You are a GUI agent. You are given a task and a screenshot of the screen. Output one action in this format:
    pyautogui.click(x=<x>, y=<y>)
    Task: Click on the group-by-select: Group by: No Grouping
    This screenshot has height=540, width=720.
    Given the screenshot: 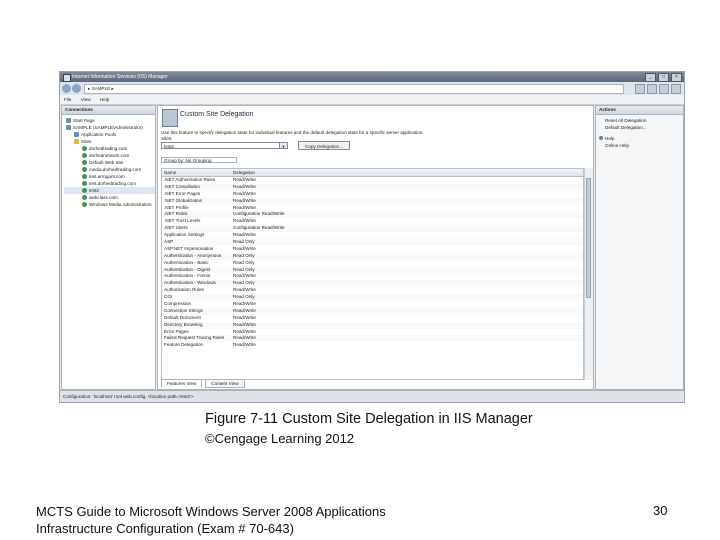 What is the action you would take?
    pyautogui.click(x=199, y=160)
    